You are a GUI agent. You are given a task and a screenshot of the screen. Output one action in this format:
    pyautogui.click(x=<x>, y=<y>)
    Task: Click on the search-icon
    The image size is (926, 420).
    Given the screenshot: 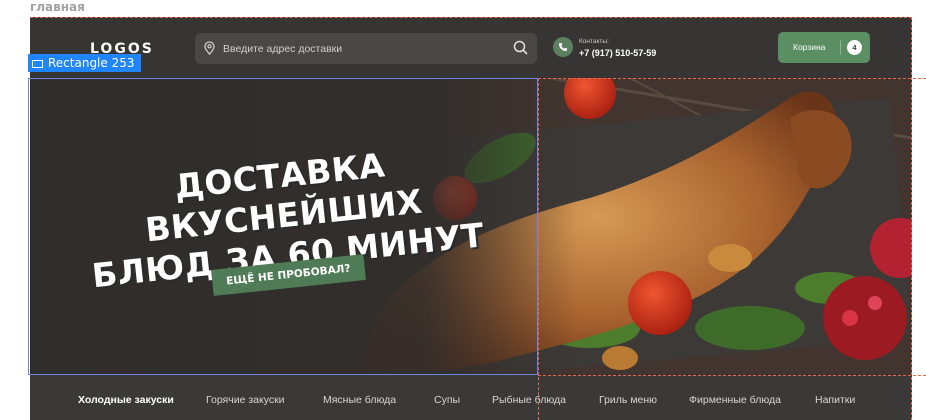 What is the action you would take?
    pyautogui.click(x=520, y=50)
    